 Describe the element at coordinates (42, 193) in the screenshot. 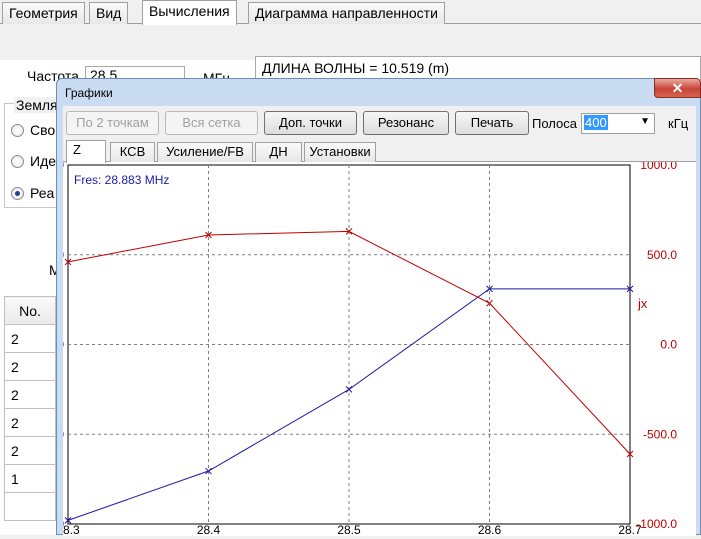

I see `ground-option-label: Реа` at that location.